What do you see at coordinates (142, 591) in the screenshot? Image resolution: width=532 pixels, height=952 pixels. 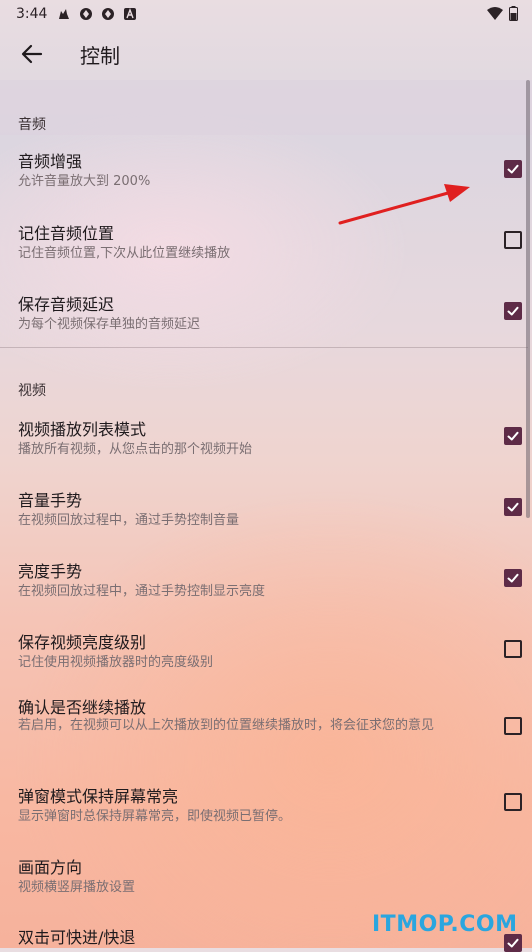 I see `setting-subtitle: 在视频回放过程中，通过手势控制显示亮度` at bounding box center [142, 591].